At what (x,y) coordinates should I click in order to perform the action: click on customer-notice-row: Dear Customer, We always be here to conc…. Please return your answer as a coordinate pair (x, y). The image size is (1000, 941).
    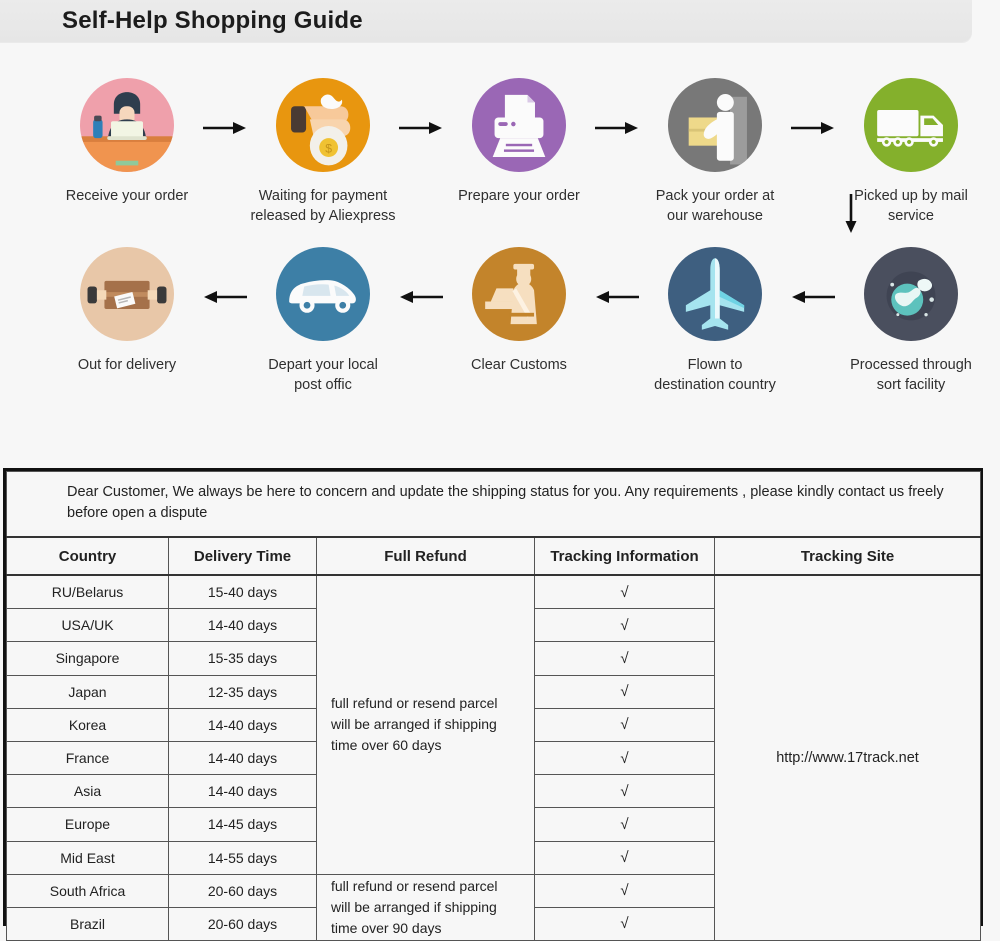
    Looking at the image, I should click on (493, 504).